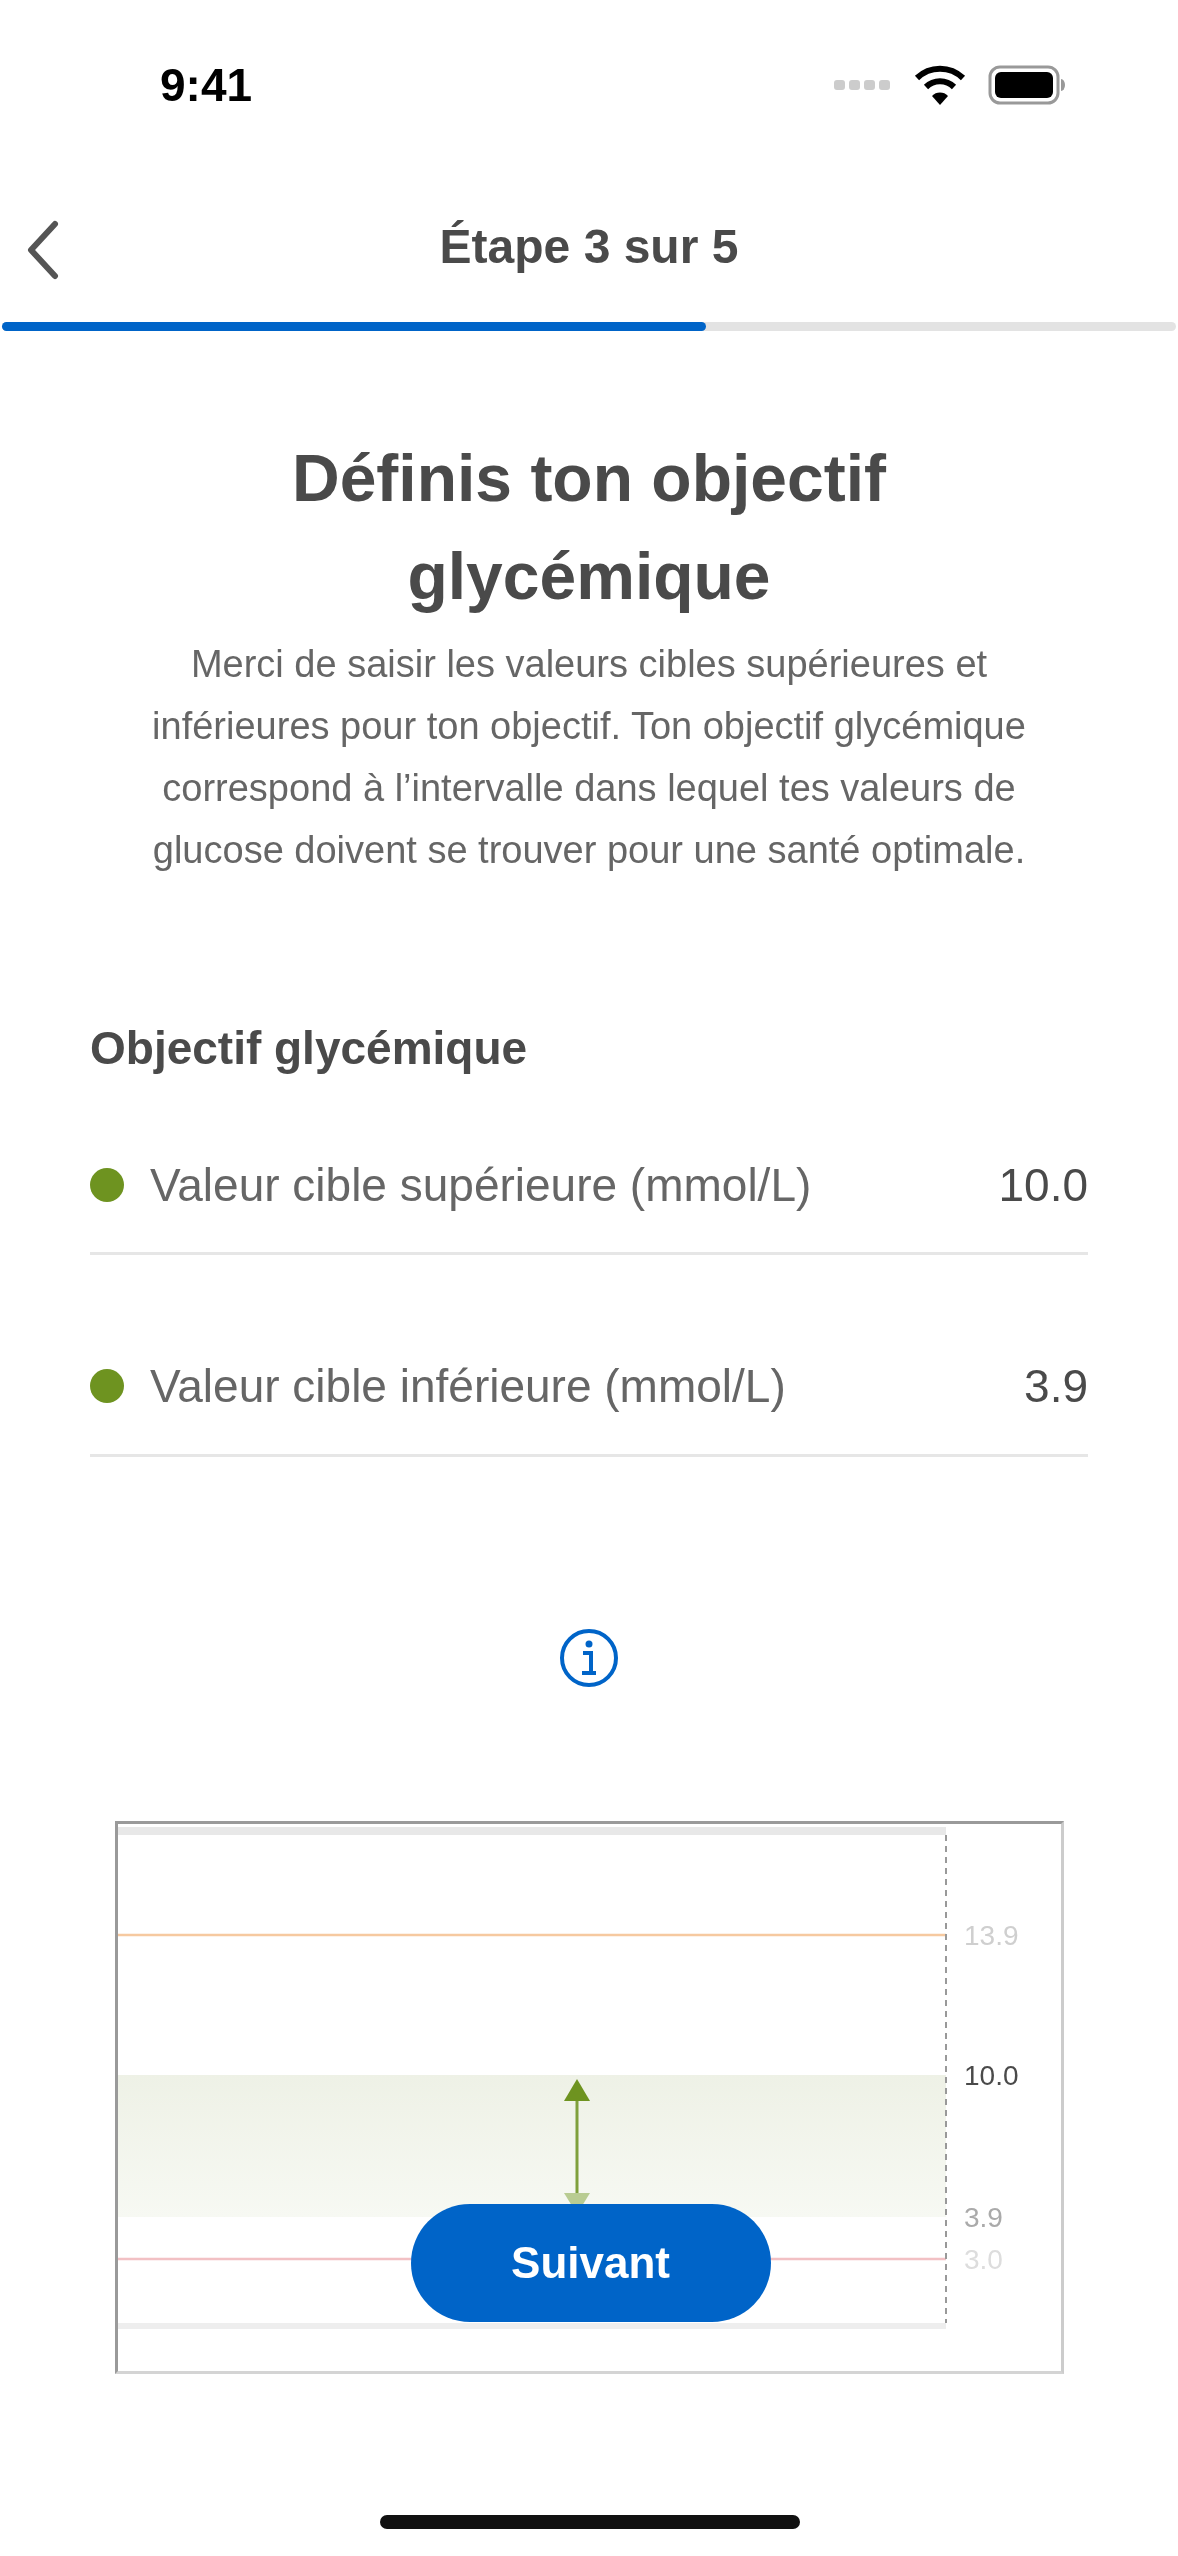  What do you see at coordinates (589, 527) in the screenshot?
I see `page-title: Définis ton objectif glycémique` at bounding box center [589, 527].